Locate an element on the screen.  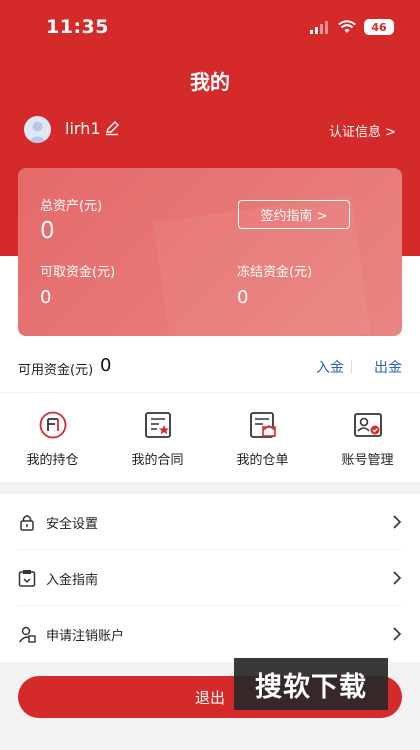
lock-icon is located at coordinates (27, 523).